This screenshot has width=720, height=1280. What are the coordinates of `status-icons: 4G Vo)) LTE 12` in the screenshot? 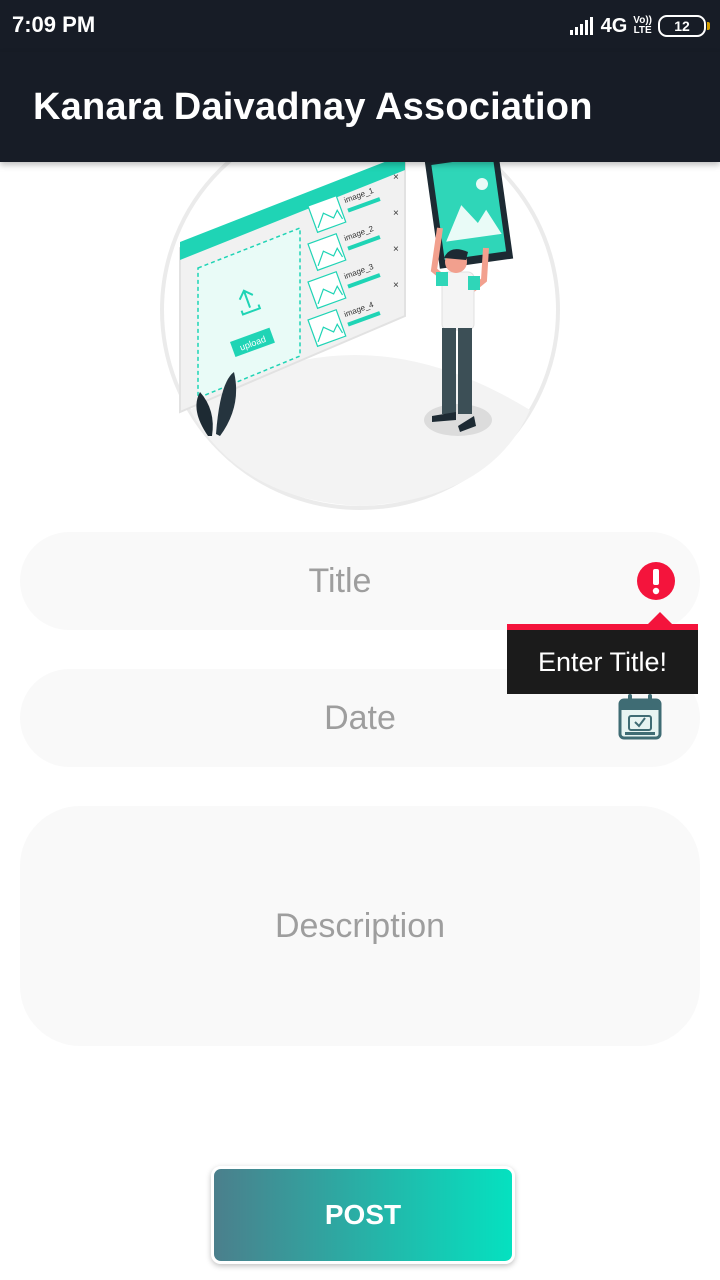 It's located at (639, 26).